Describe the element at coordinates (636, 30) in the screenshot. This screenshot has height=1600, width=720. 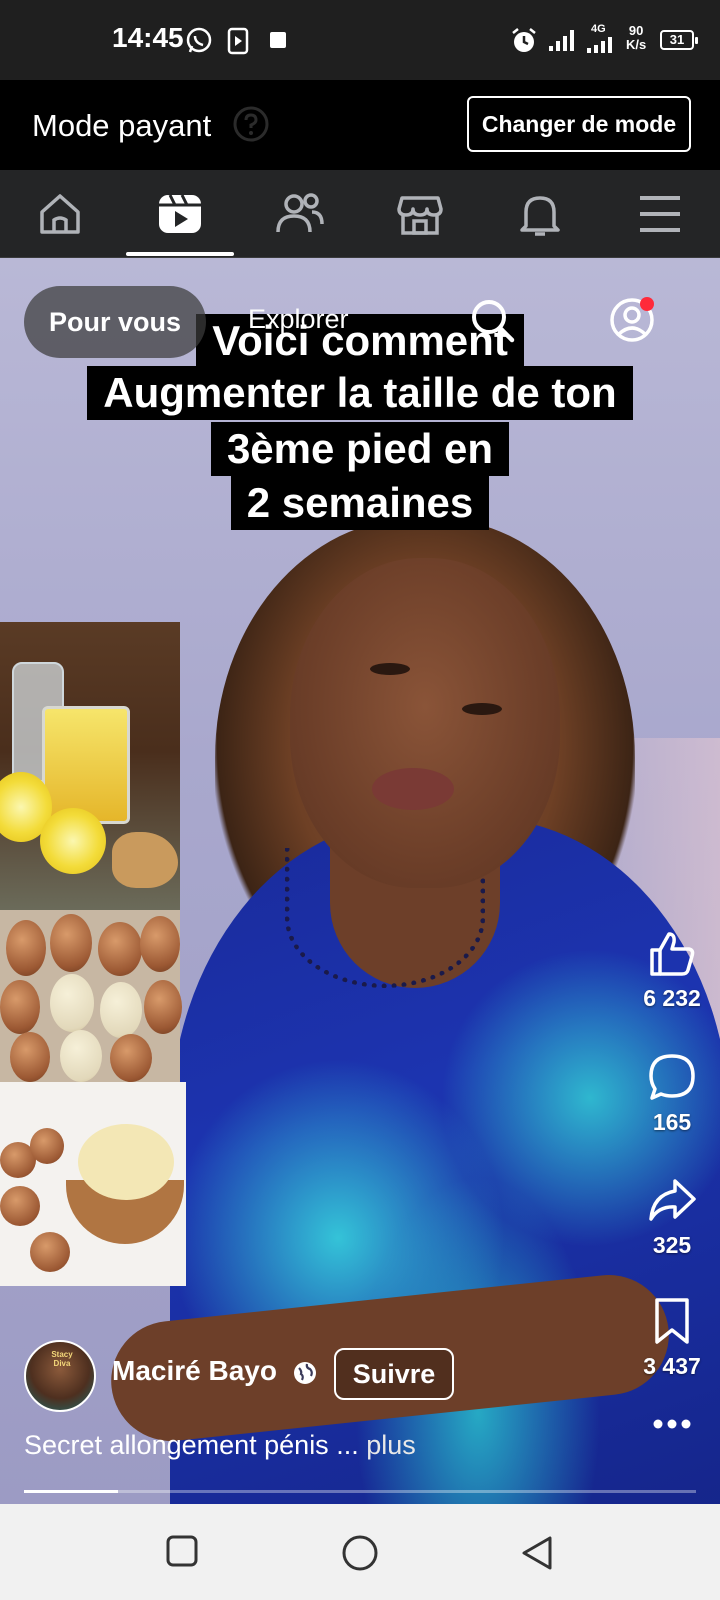
I see `net-speed-value: 90` at that location.